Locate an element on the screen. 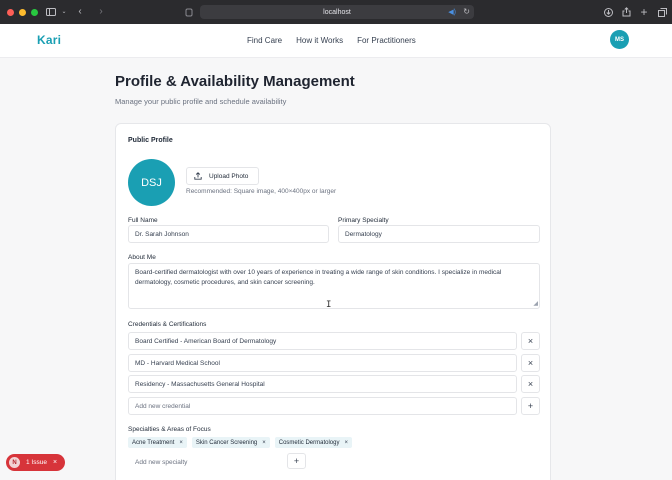 The width and height of the screenshot is (672, 480). issues-badge: N 1 Issue × is located at coordinates (35, 462).